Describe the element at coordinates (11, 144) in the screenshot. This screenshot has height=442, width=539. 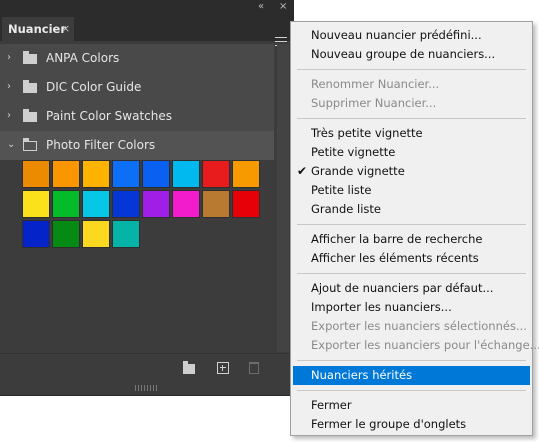
I see `chevron-down-icon: ⌄` at that location.